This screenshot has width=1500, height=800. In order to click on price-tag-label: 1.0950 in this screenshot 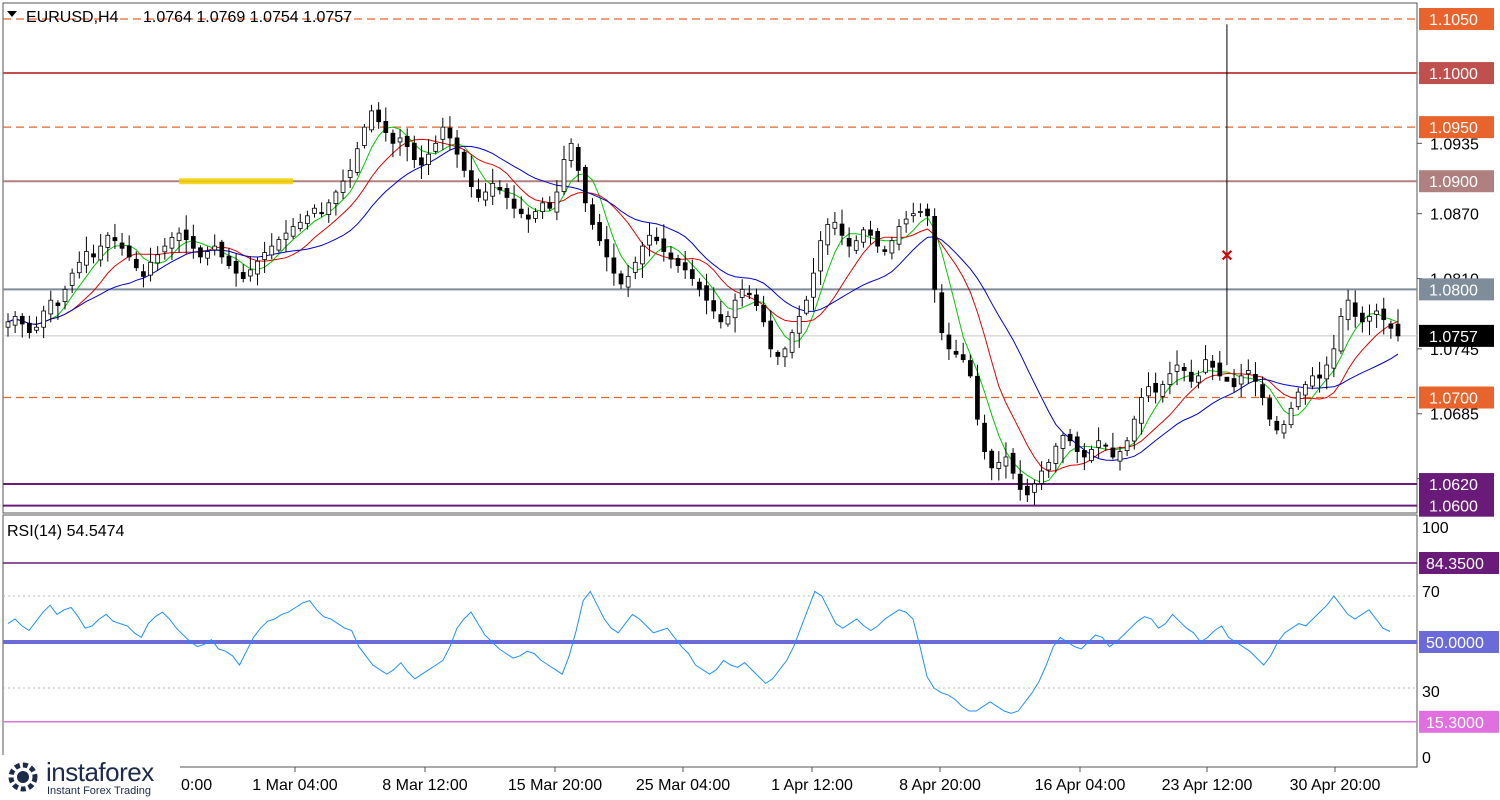, I will do `click(1453, 128)`.